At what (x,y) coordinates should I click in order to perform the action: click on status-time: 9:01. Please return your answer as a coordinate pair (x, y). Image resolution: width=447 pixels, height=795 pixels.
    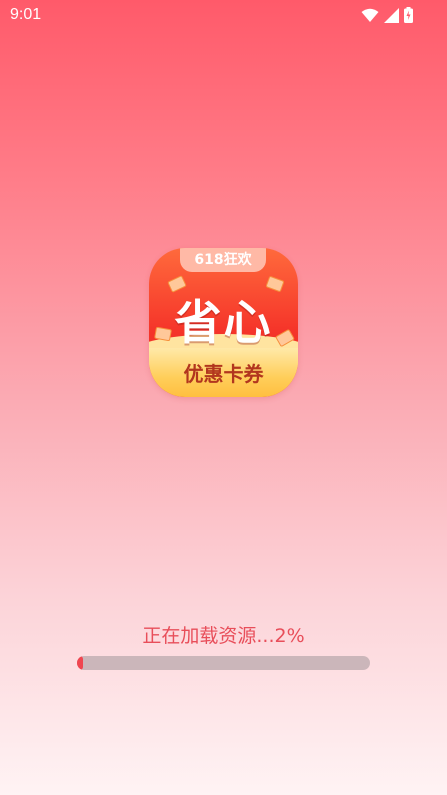
    Looking at the image, I should click on (26, 14).